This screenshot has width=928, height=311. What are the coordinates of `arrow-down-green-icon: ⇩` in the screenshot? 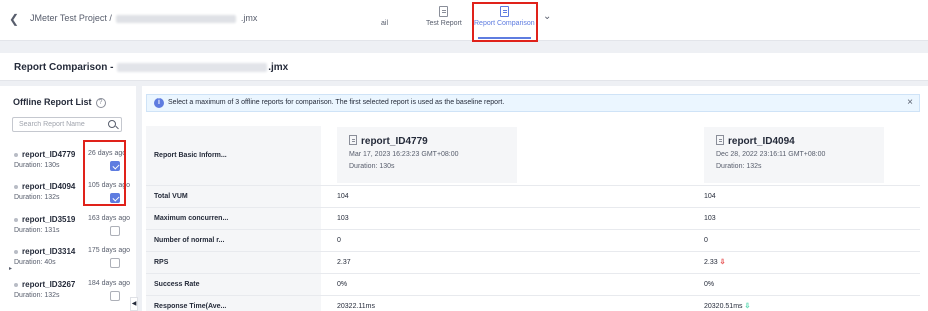 It's located at (747, 306).